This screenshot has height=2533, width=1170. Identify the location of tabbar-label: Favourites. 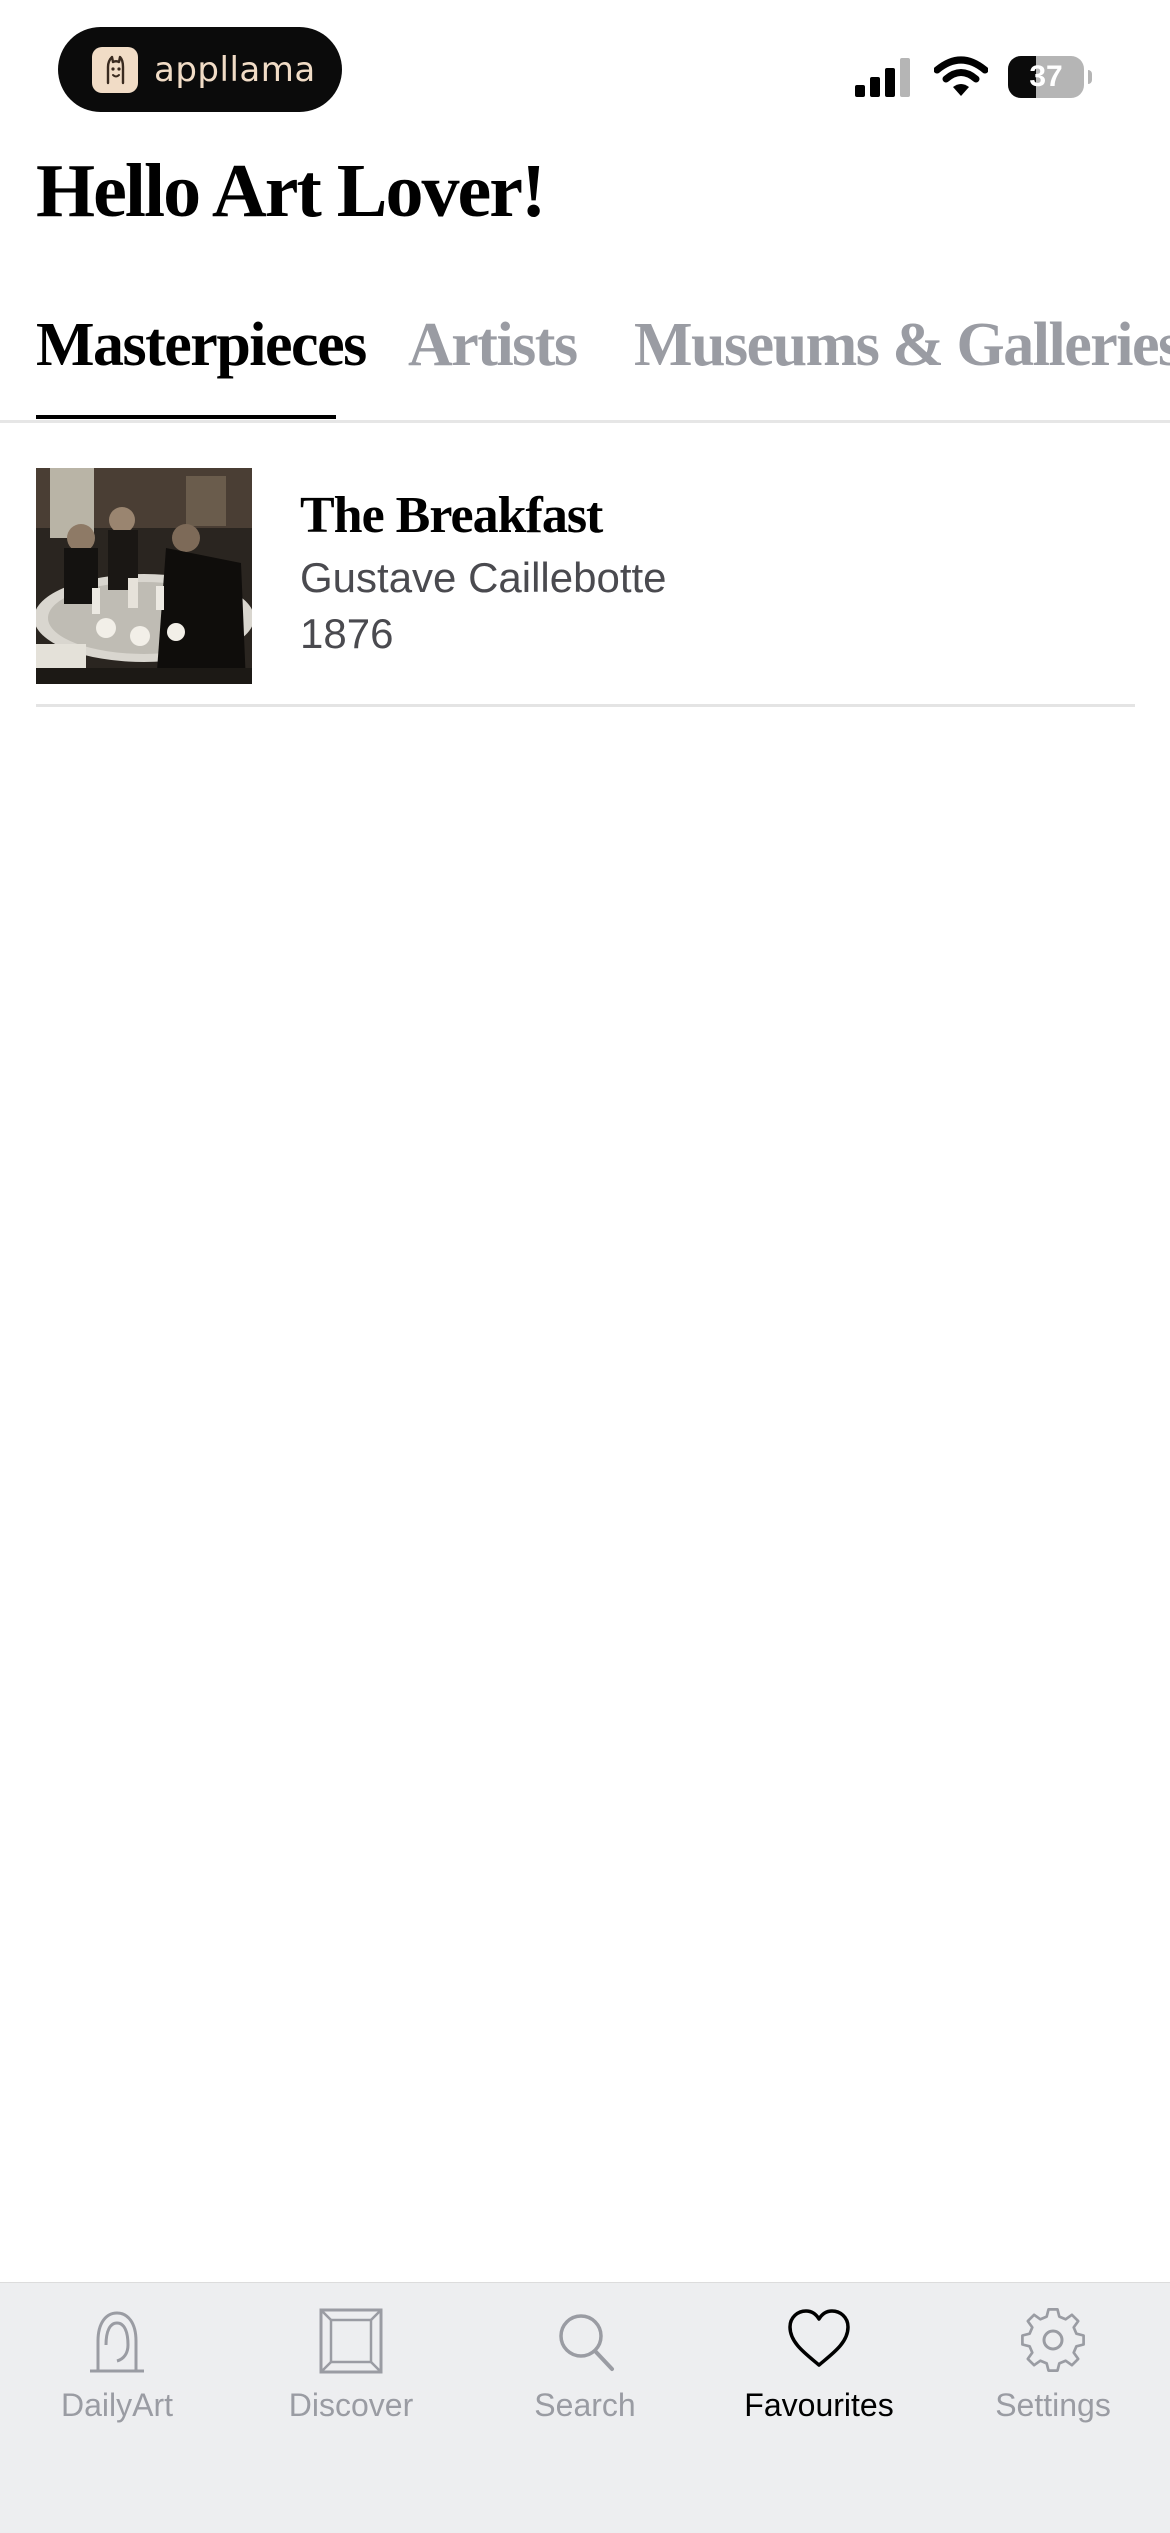
(819, 2405).